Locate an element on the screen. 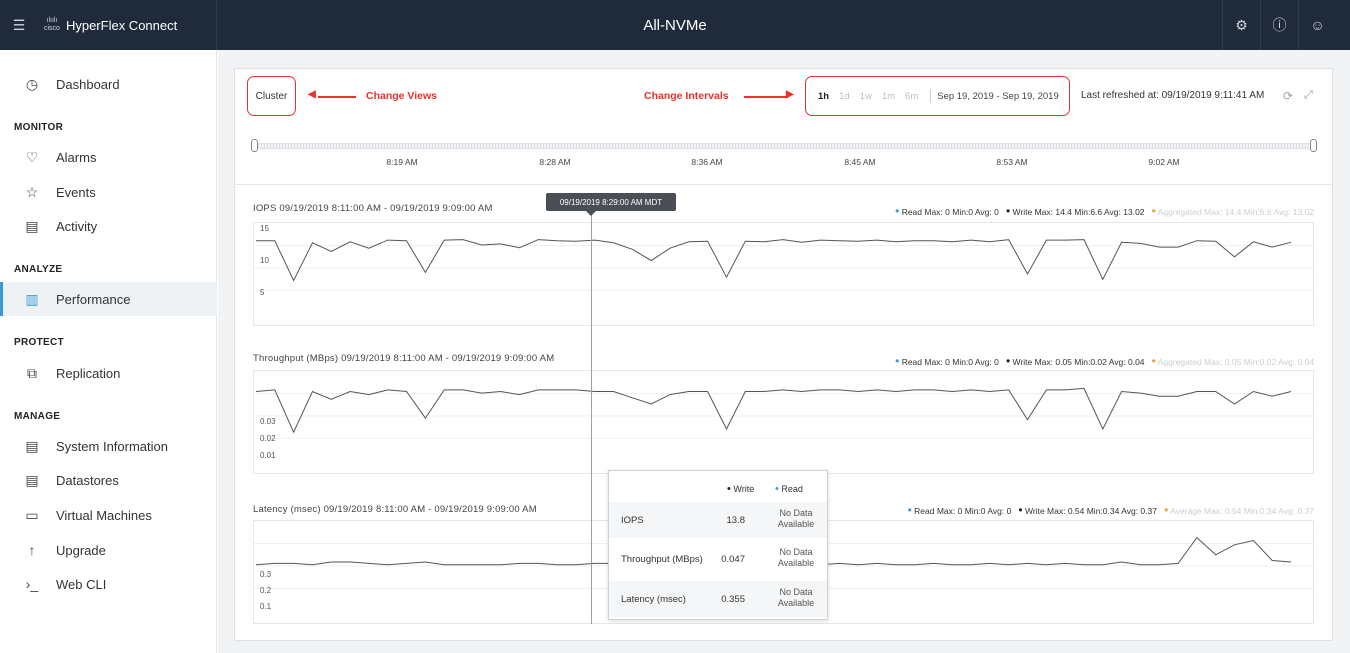  tooltip-write-value: 0.355 is located at coordinates (733, 599).